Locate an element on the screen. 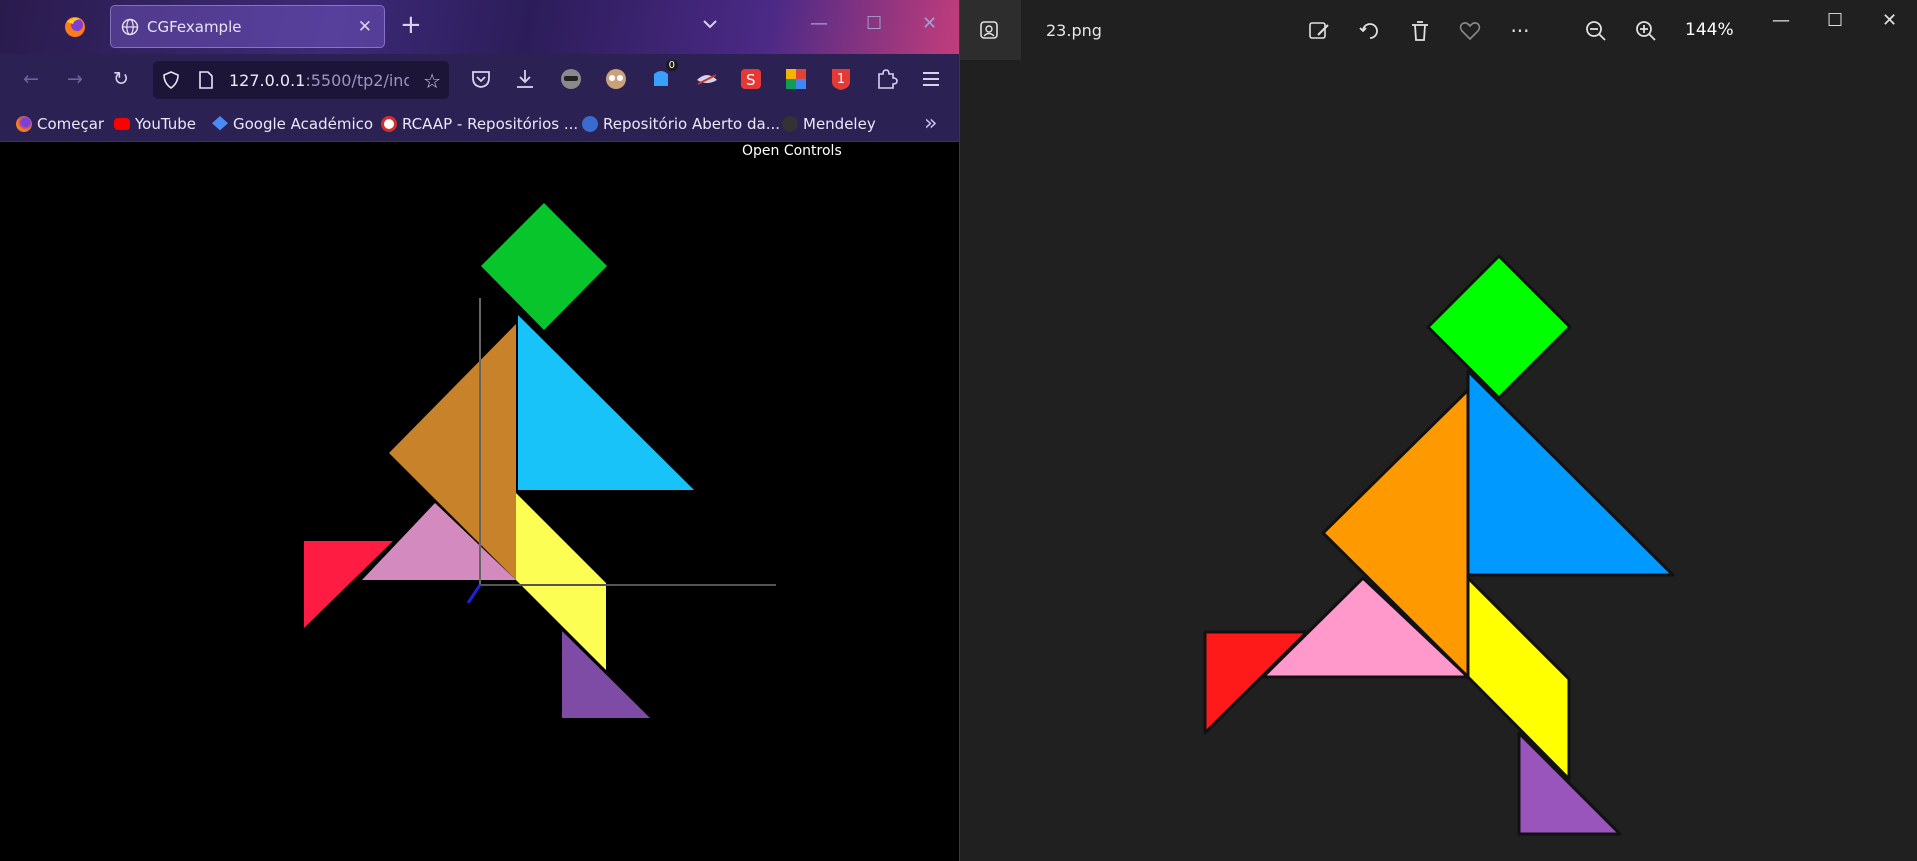 The image size is (1917, 861). scene-yellow-parallelogram is located at coordinates (561, 581).